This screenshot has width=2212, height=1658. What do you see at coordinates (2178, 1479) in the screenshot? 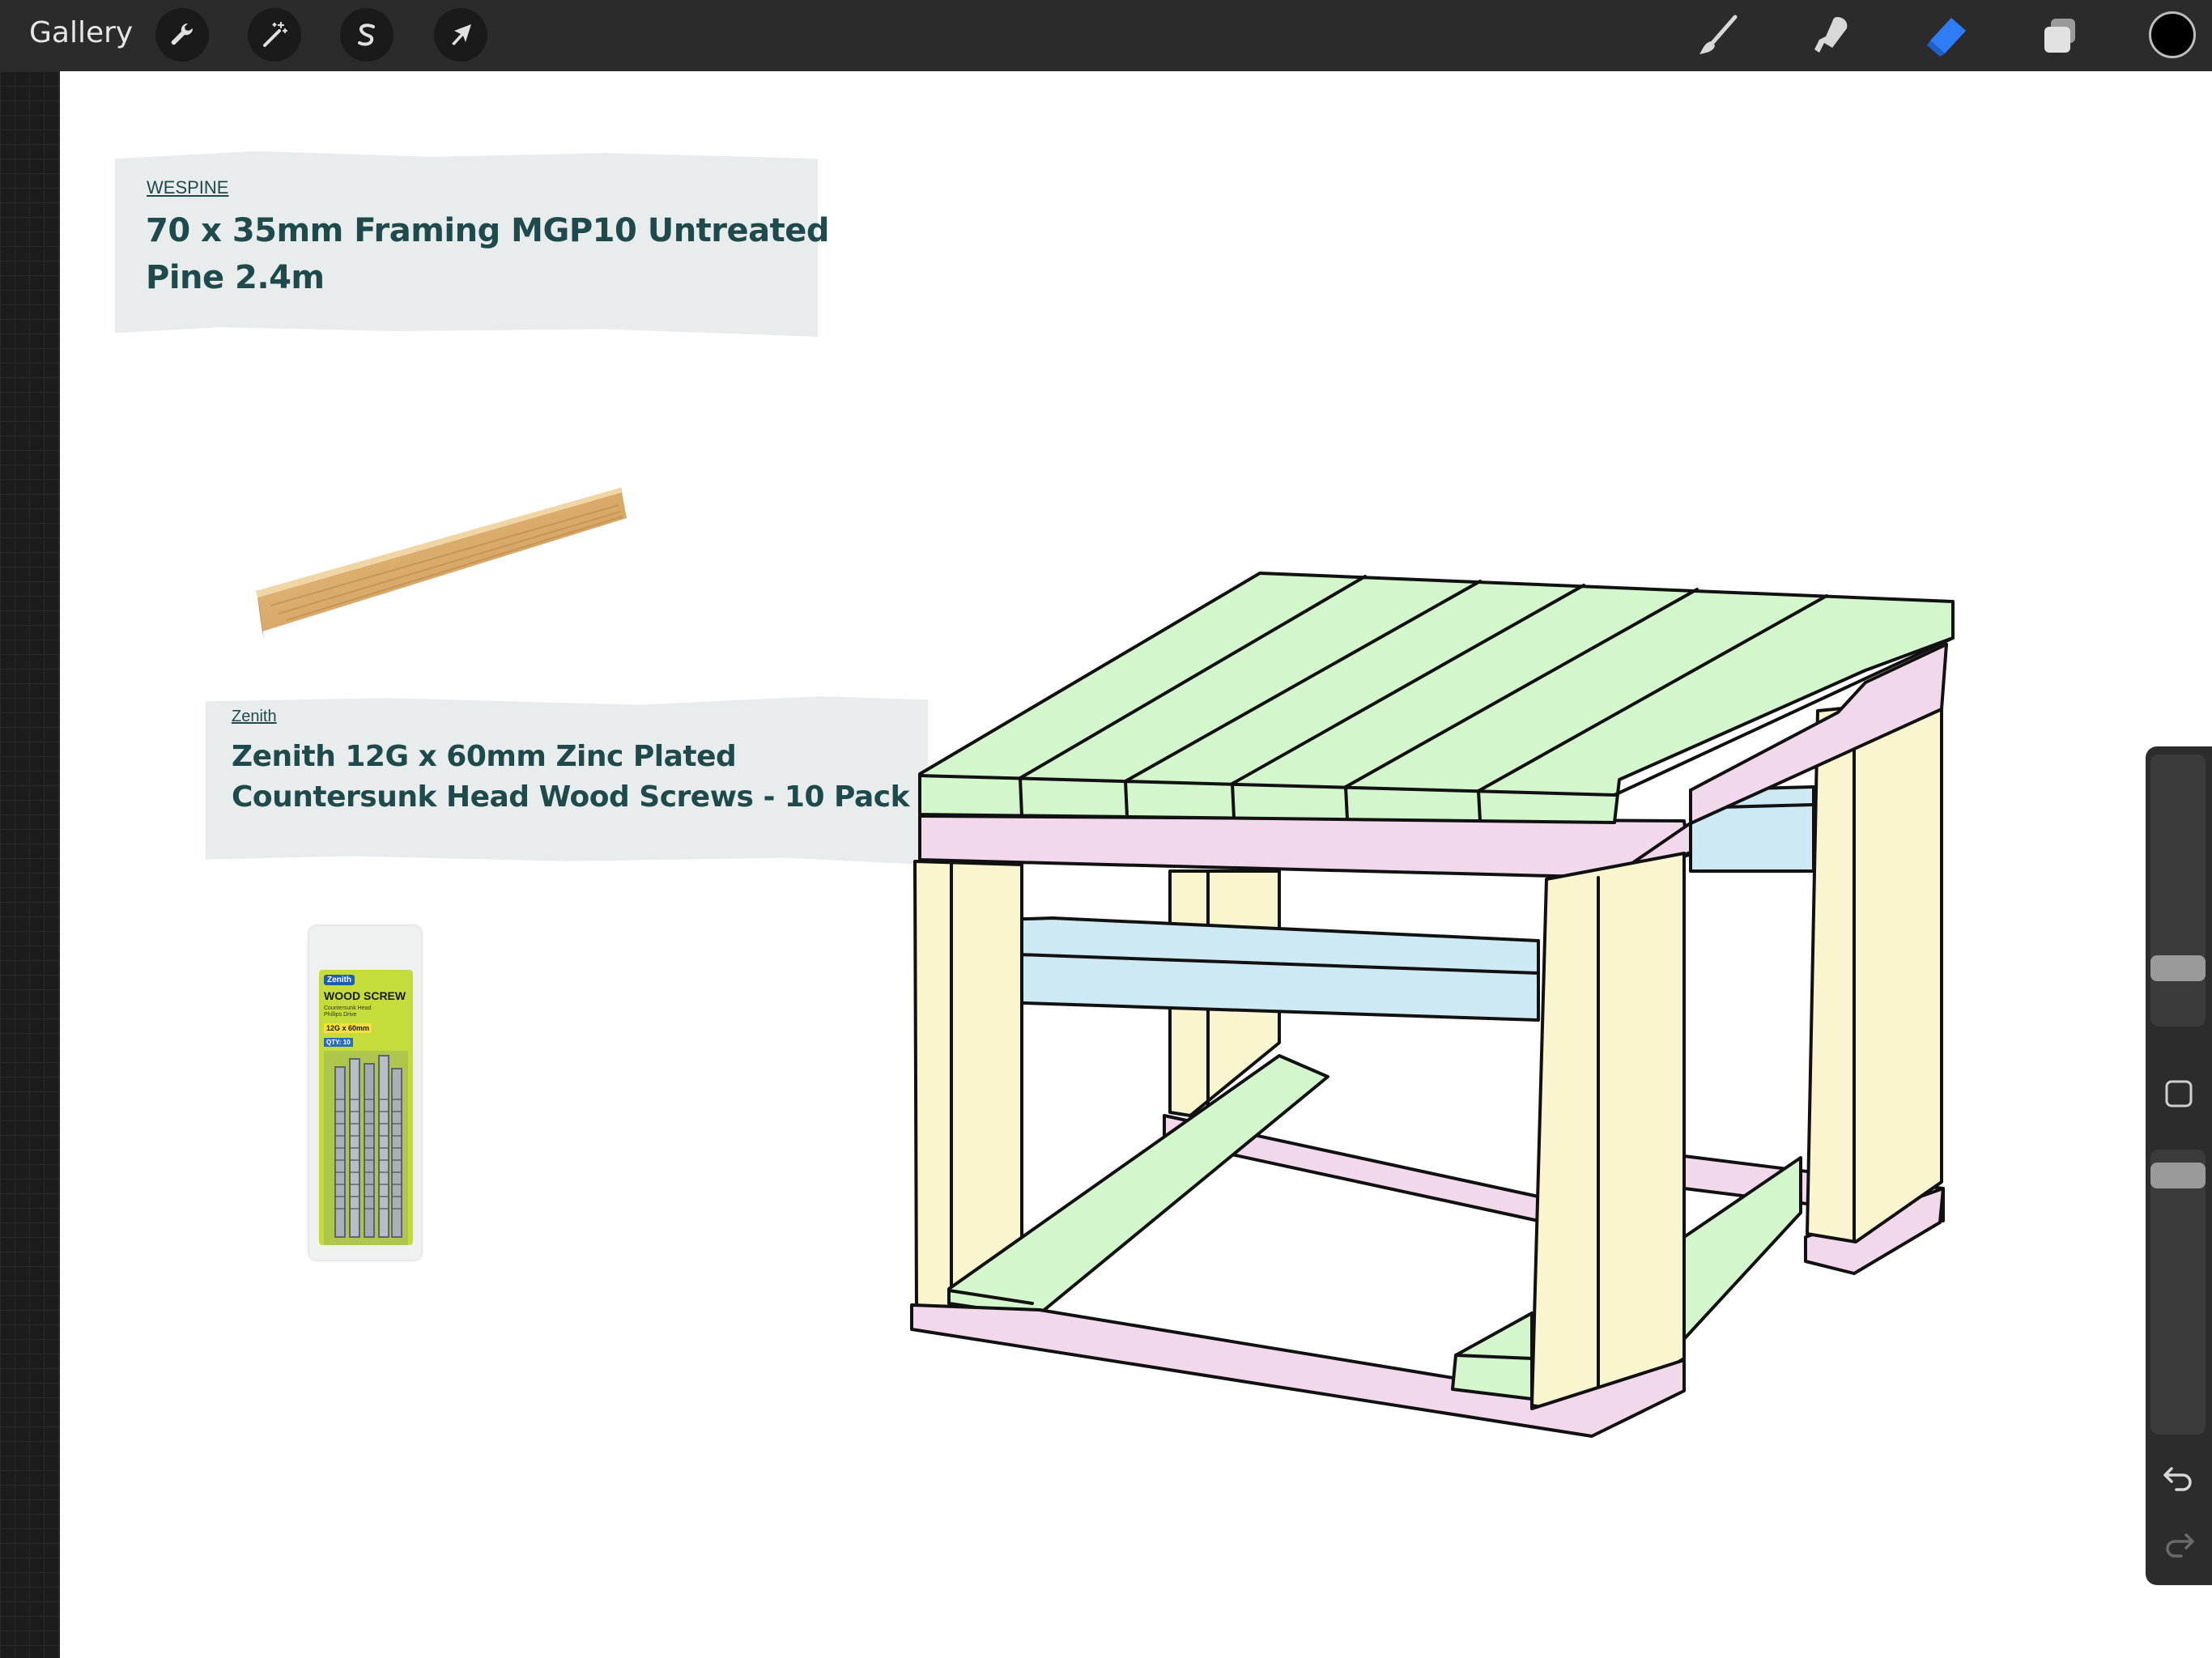
I see `undo-icon` at bounding box center [2178, 1479].